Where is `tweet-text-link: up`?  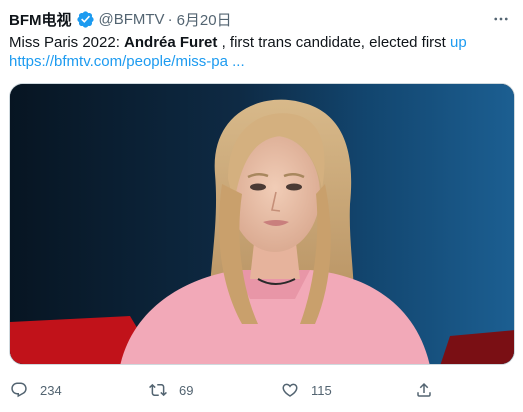
tweet-text-link: up is located at coordinates (458, 42).